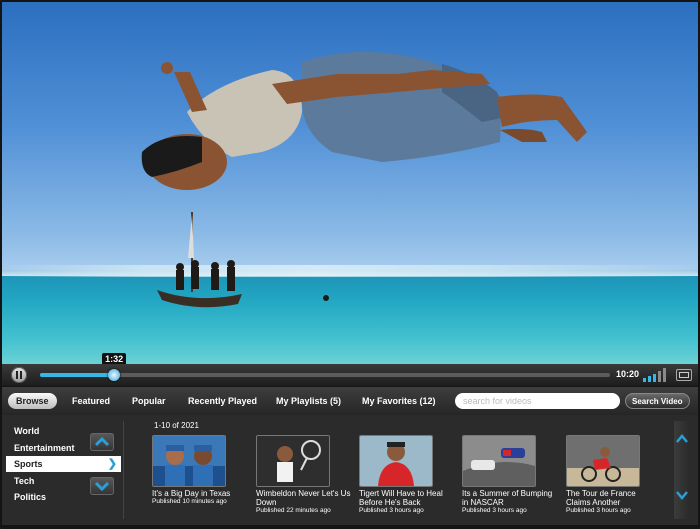 The image size is (700, 529). Describe the element at coordinates (656, 375) in the screenshot. I see `volume-bars-icon` at that location.